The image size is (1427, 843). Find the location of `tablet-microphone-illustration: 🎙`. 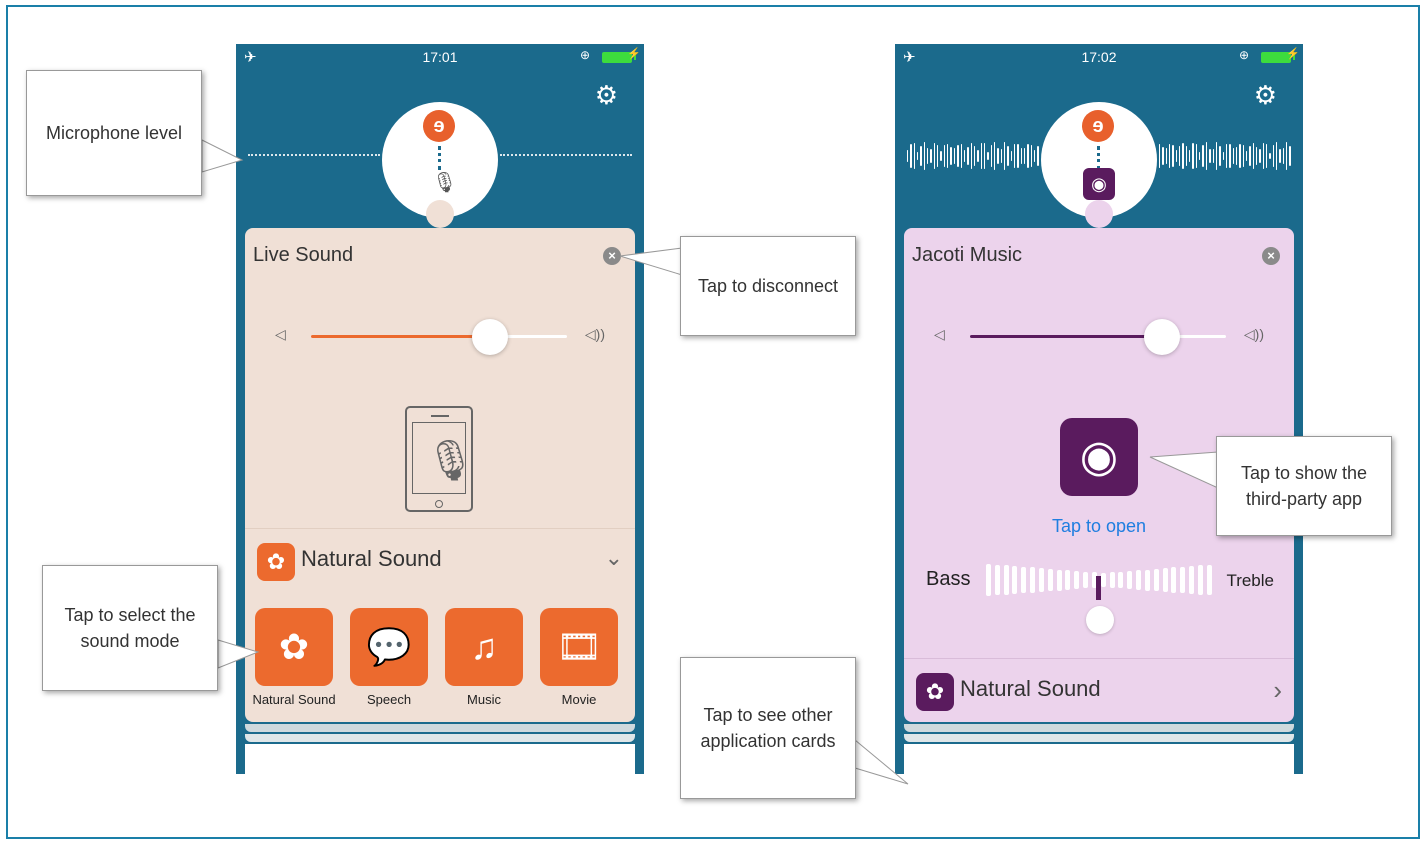

tablet-microphone-illustration: 🎙 is located at coordinates (440, 459).